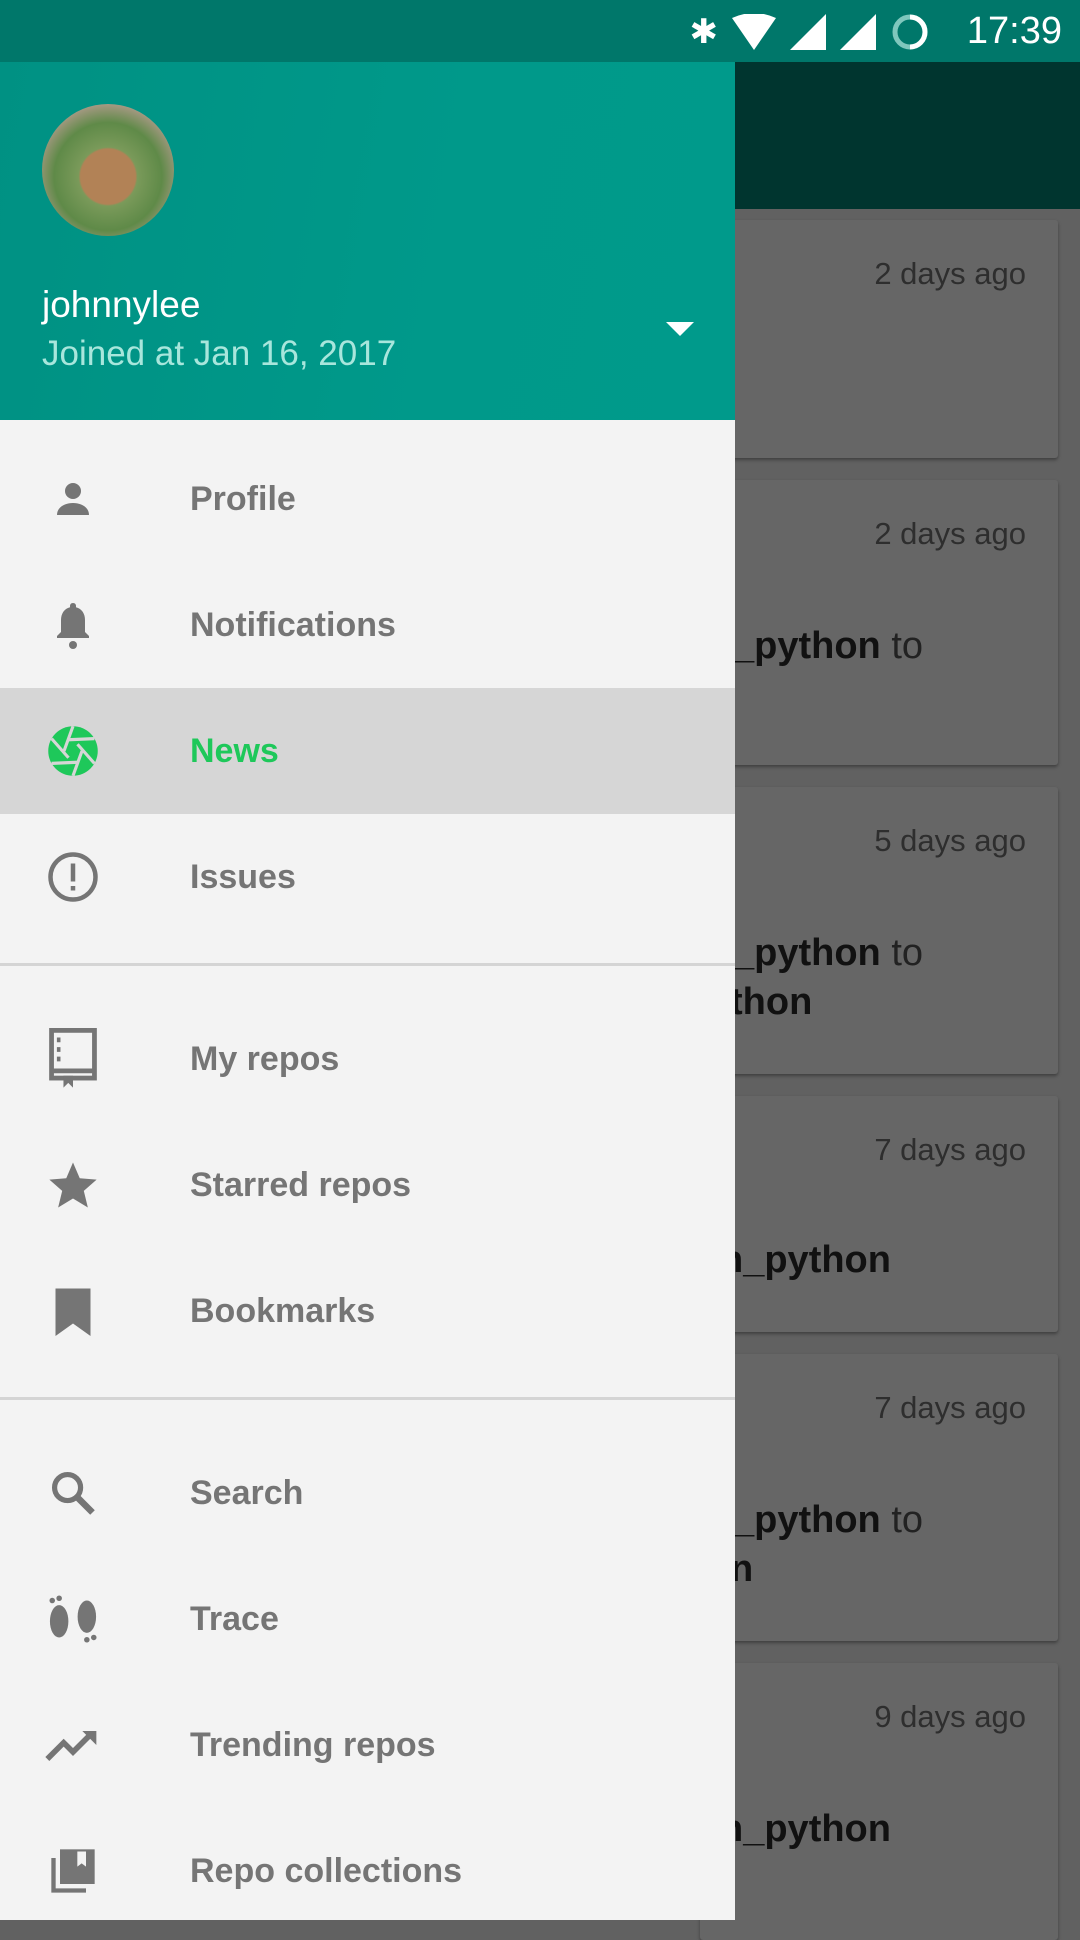 This screenshot has width=1080, height=1940. I want to click on drawer-header: johnnylee Joined at Jan 16, 2017, so click(367, 241).